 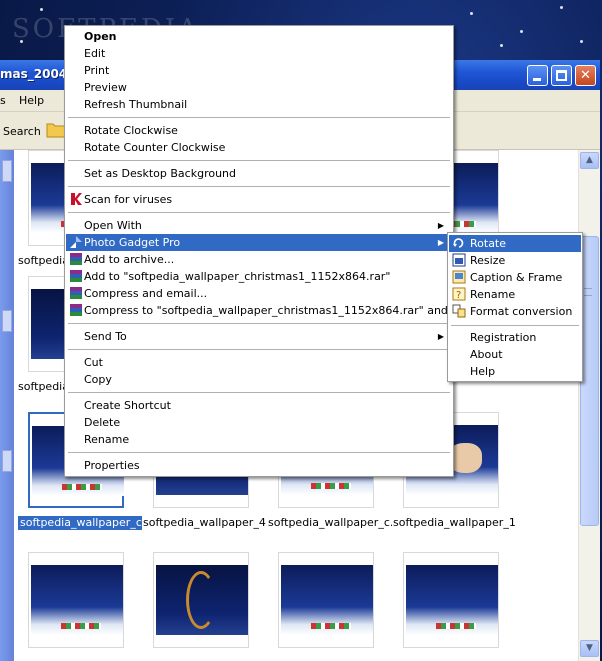 I want to click on menu-item-set-desktop-background: Set as Desktop Background, so click(x=259, y=173).